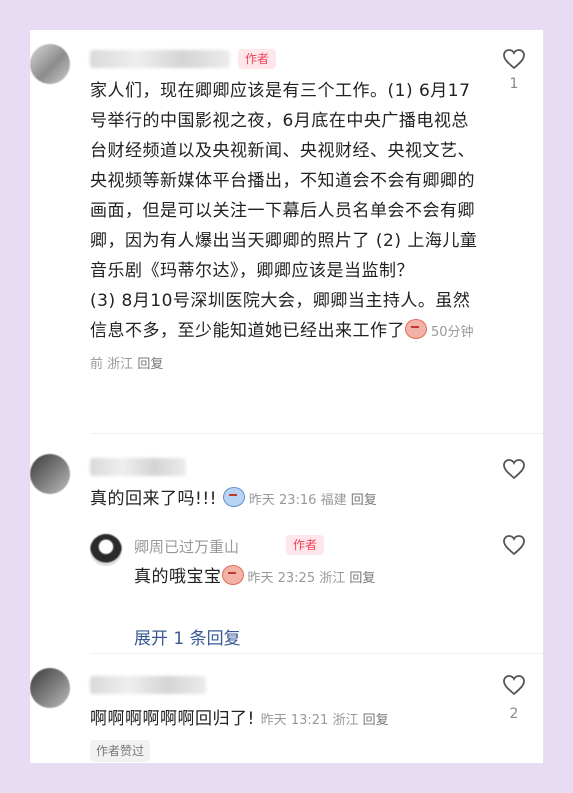 Image resolution: width=573 pixels, height=793 pixels. What do you see at coordinates (233, 497) in the screenshot?
I see `shocked-face-emoji-icon` at bounding box center [233, 497].